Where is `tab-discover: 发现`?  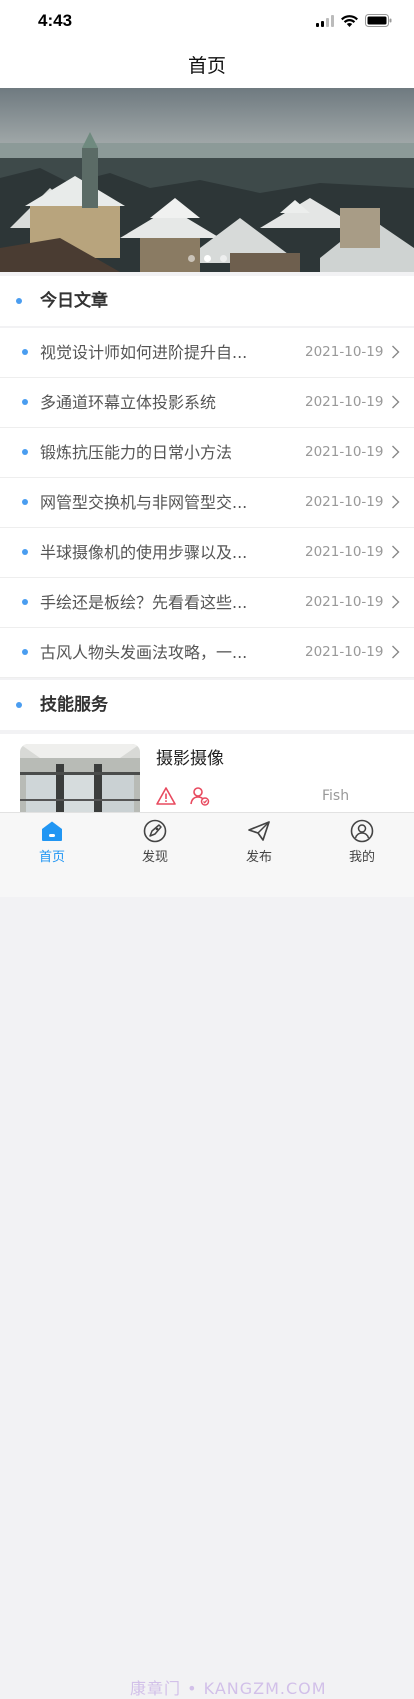 tab-discover: 发现 is located at coordinates (155, 843).